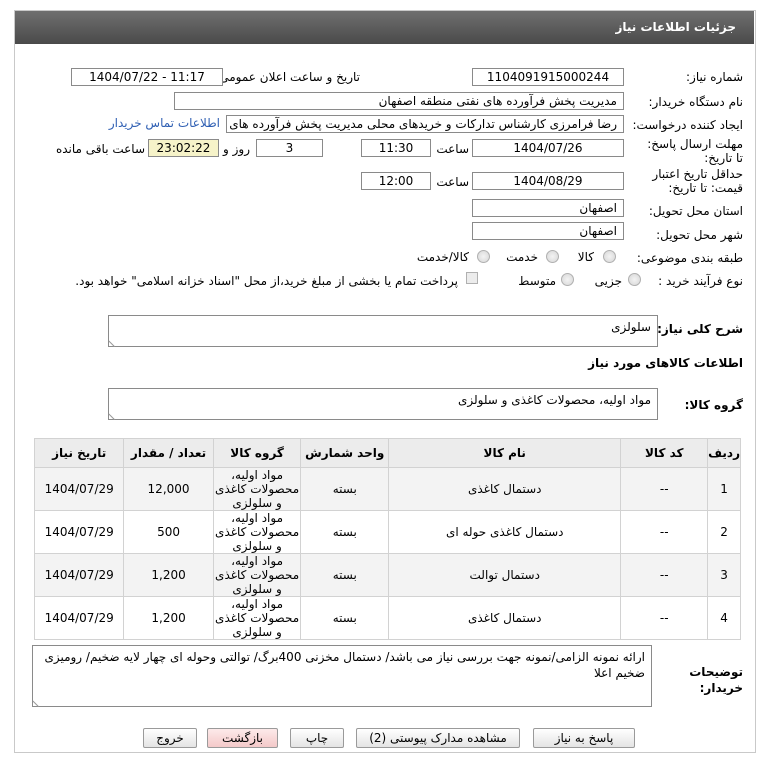 This screenshot has width=761, height=764. Describe the element at coordinates (634, 279) in the screenshot. I see `process-minor-radio` at that location.